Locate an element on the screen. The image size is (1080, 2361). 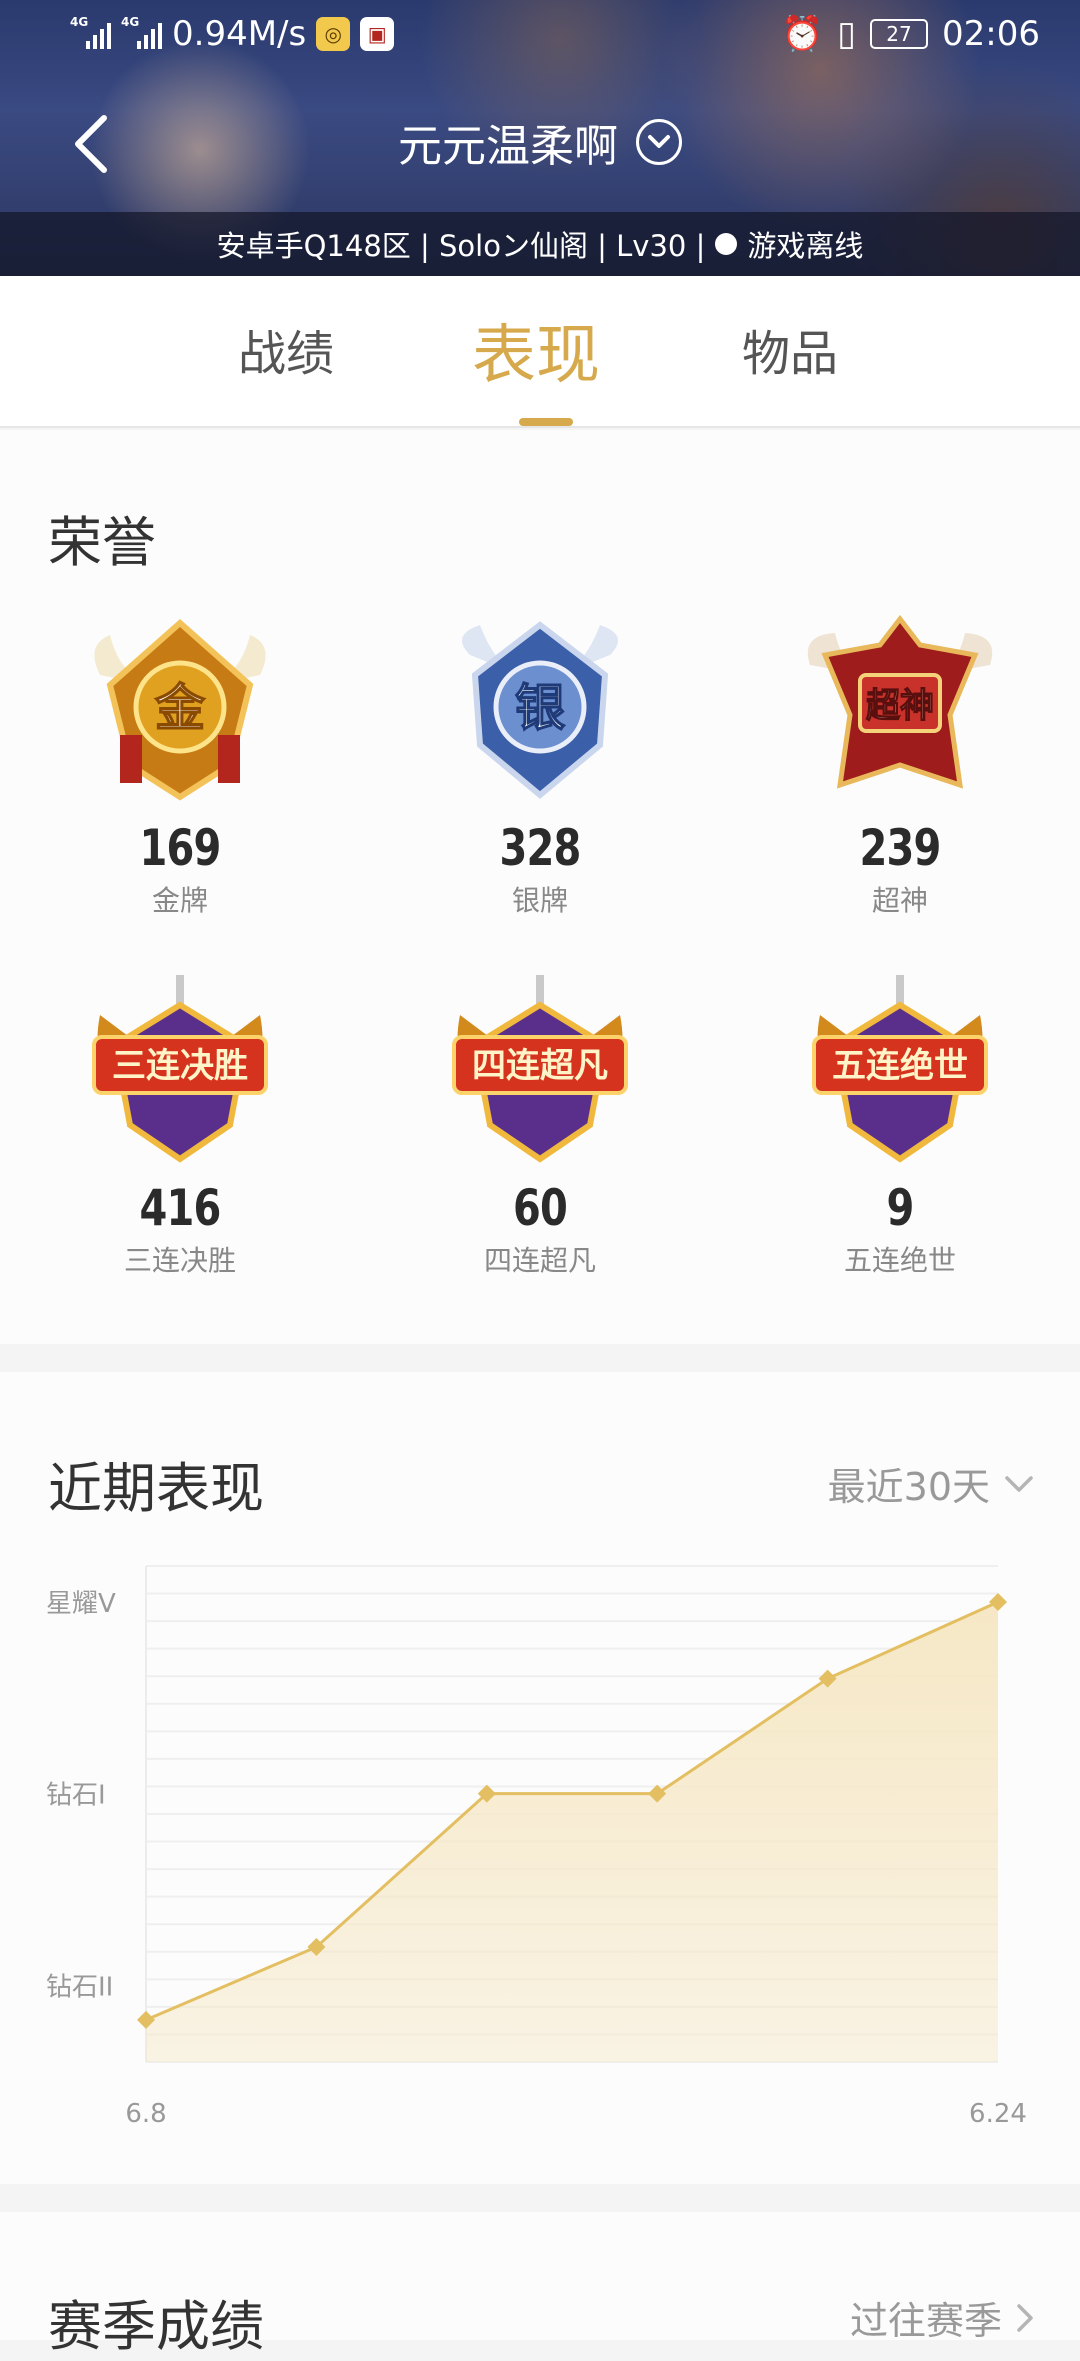
app-icon: ◎ is located at coordinates (333, 34).